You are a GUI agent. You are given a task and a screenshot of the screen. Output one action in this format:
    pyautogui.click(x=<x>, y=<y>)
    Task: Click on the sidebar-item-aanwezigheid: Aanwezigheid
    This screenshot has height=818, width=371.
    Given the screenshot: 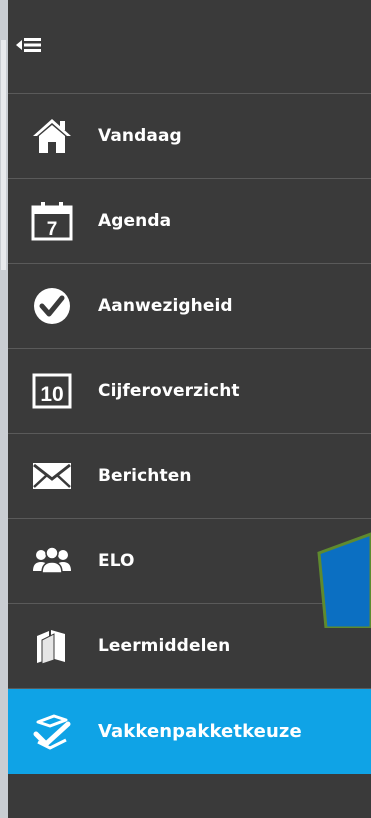 What is the action you would take?
    pyautogui.click(x=189, y=306)
    